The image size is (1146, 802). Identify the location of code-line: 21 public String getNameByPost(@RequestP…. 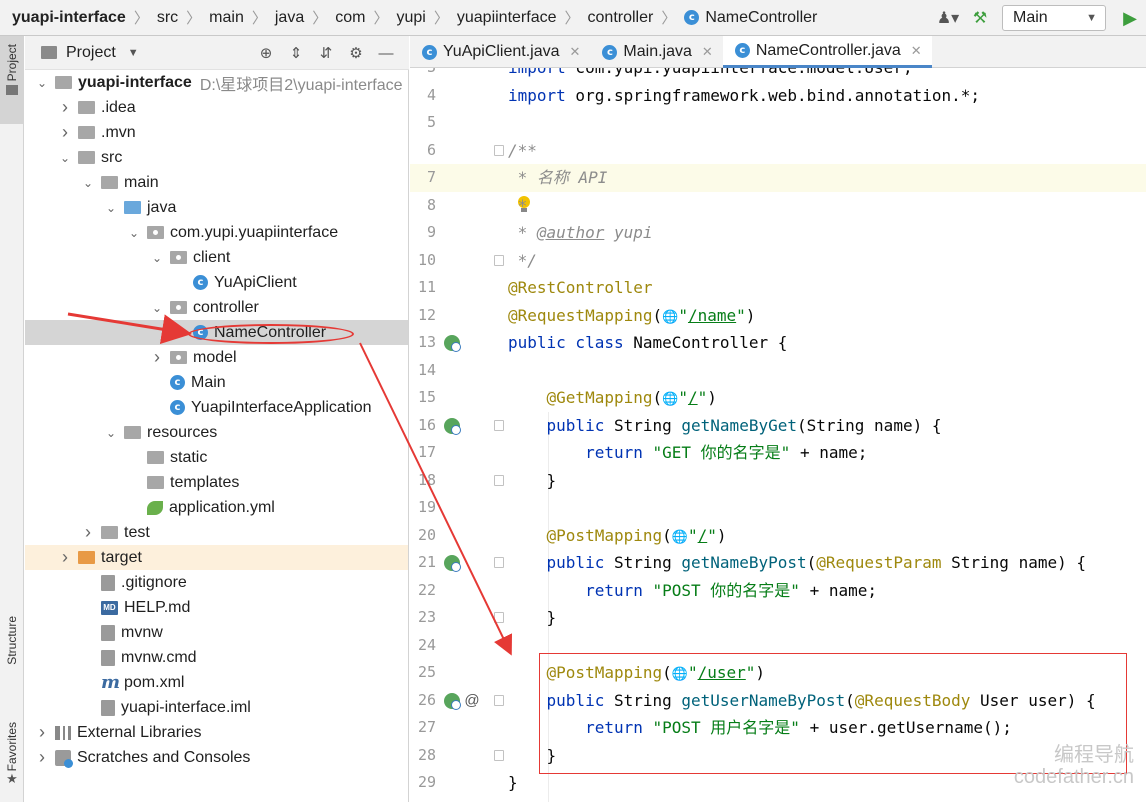
(778, 563).